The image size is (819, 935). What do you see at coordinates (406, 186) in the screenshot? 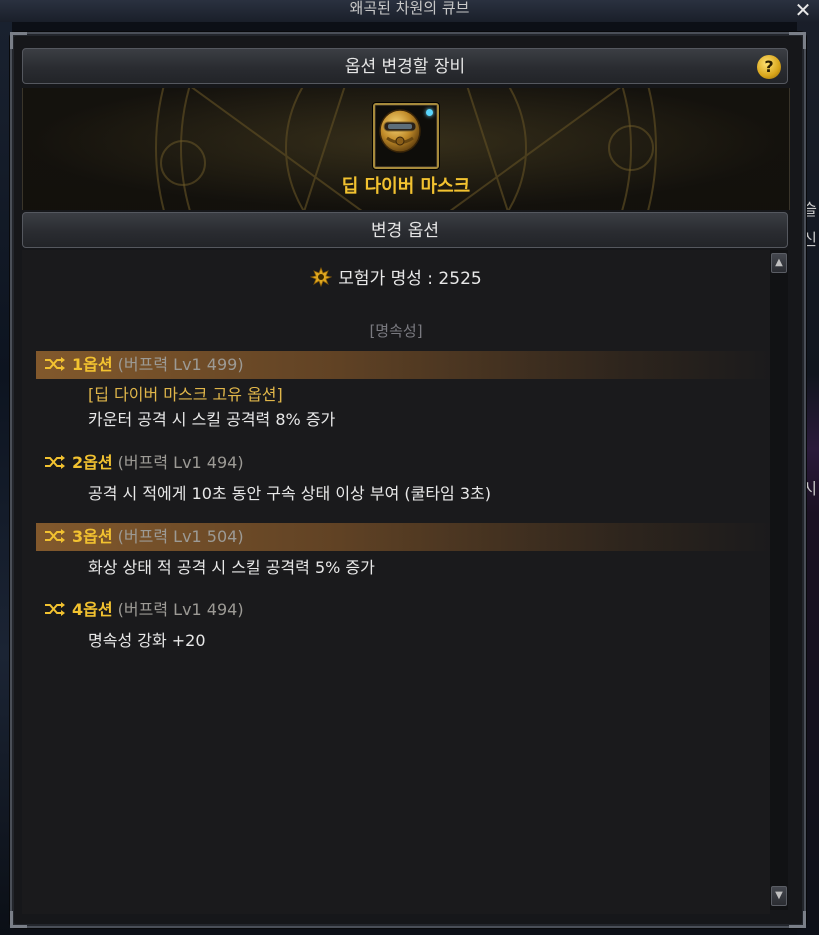
I see `item-name: 딥 다이버 마스크` at bounding box center [406, 186].